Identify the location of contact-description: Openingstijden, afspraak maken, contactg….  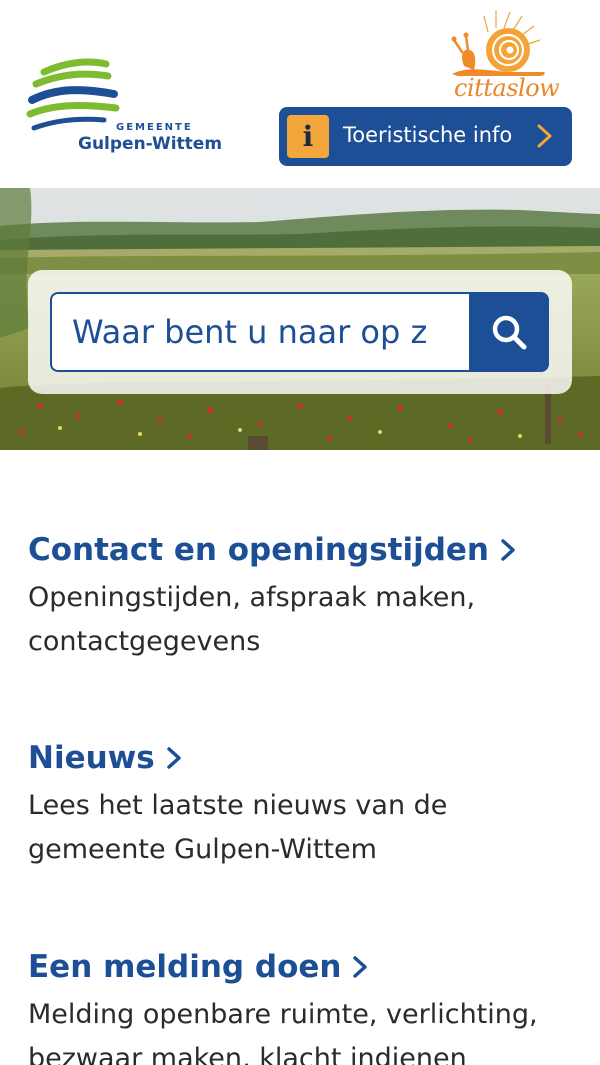
(252, 619).